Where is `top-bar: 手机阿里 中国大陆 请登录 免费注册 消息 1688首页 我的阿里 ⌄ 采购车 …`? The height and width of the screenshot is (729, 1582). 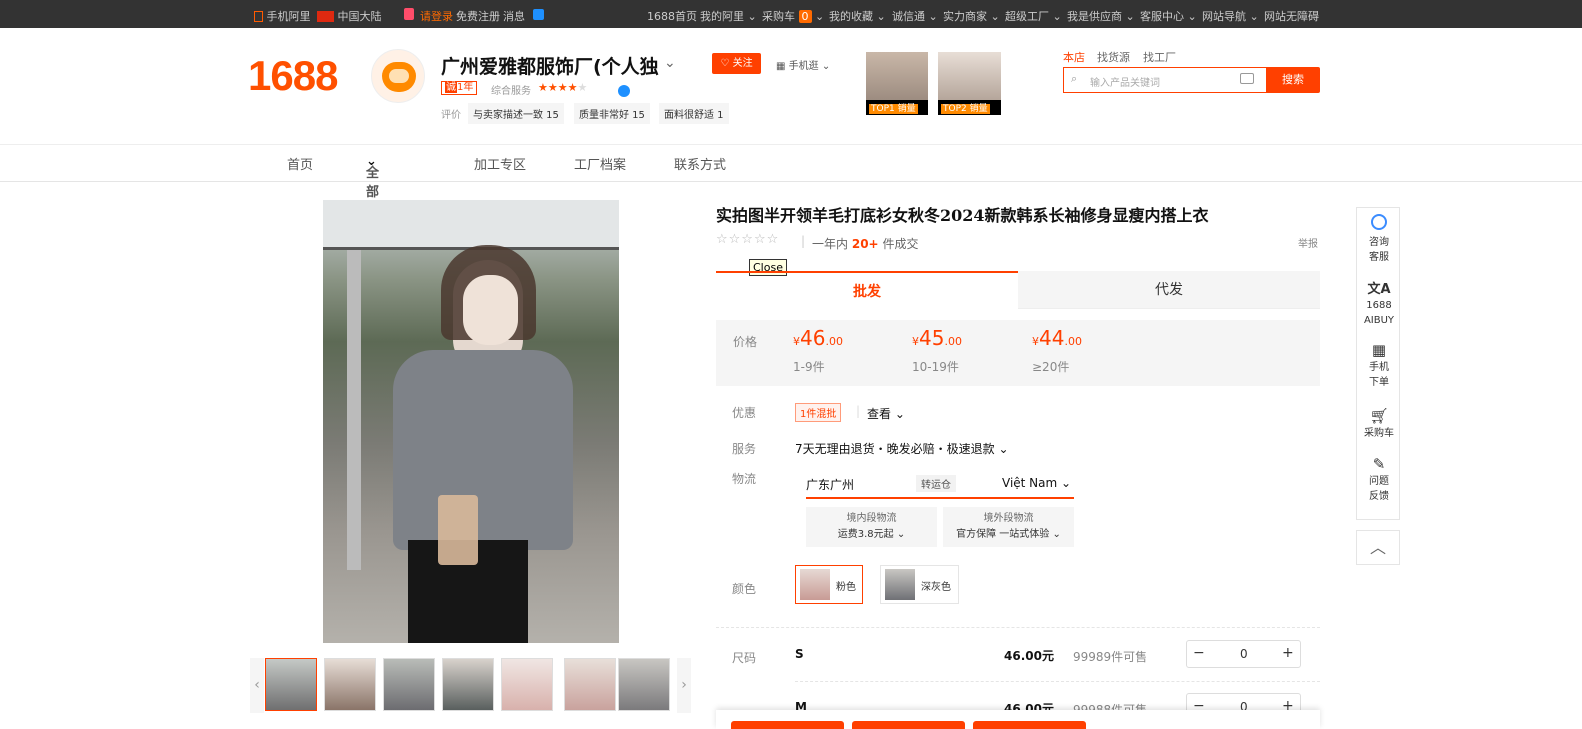 top-bar: 手机阿里 中国大陆 请登录 免费注册 消息 1688首页 我的阿里 ⌄ 采购车 … is located at coordinates (791, 14).